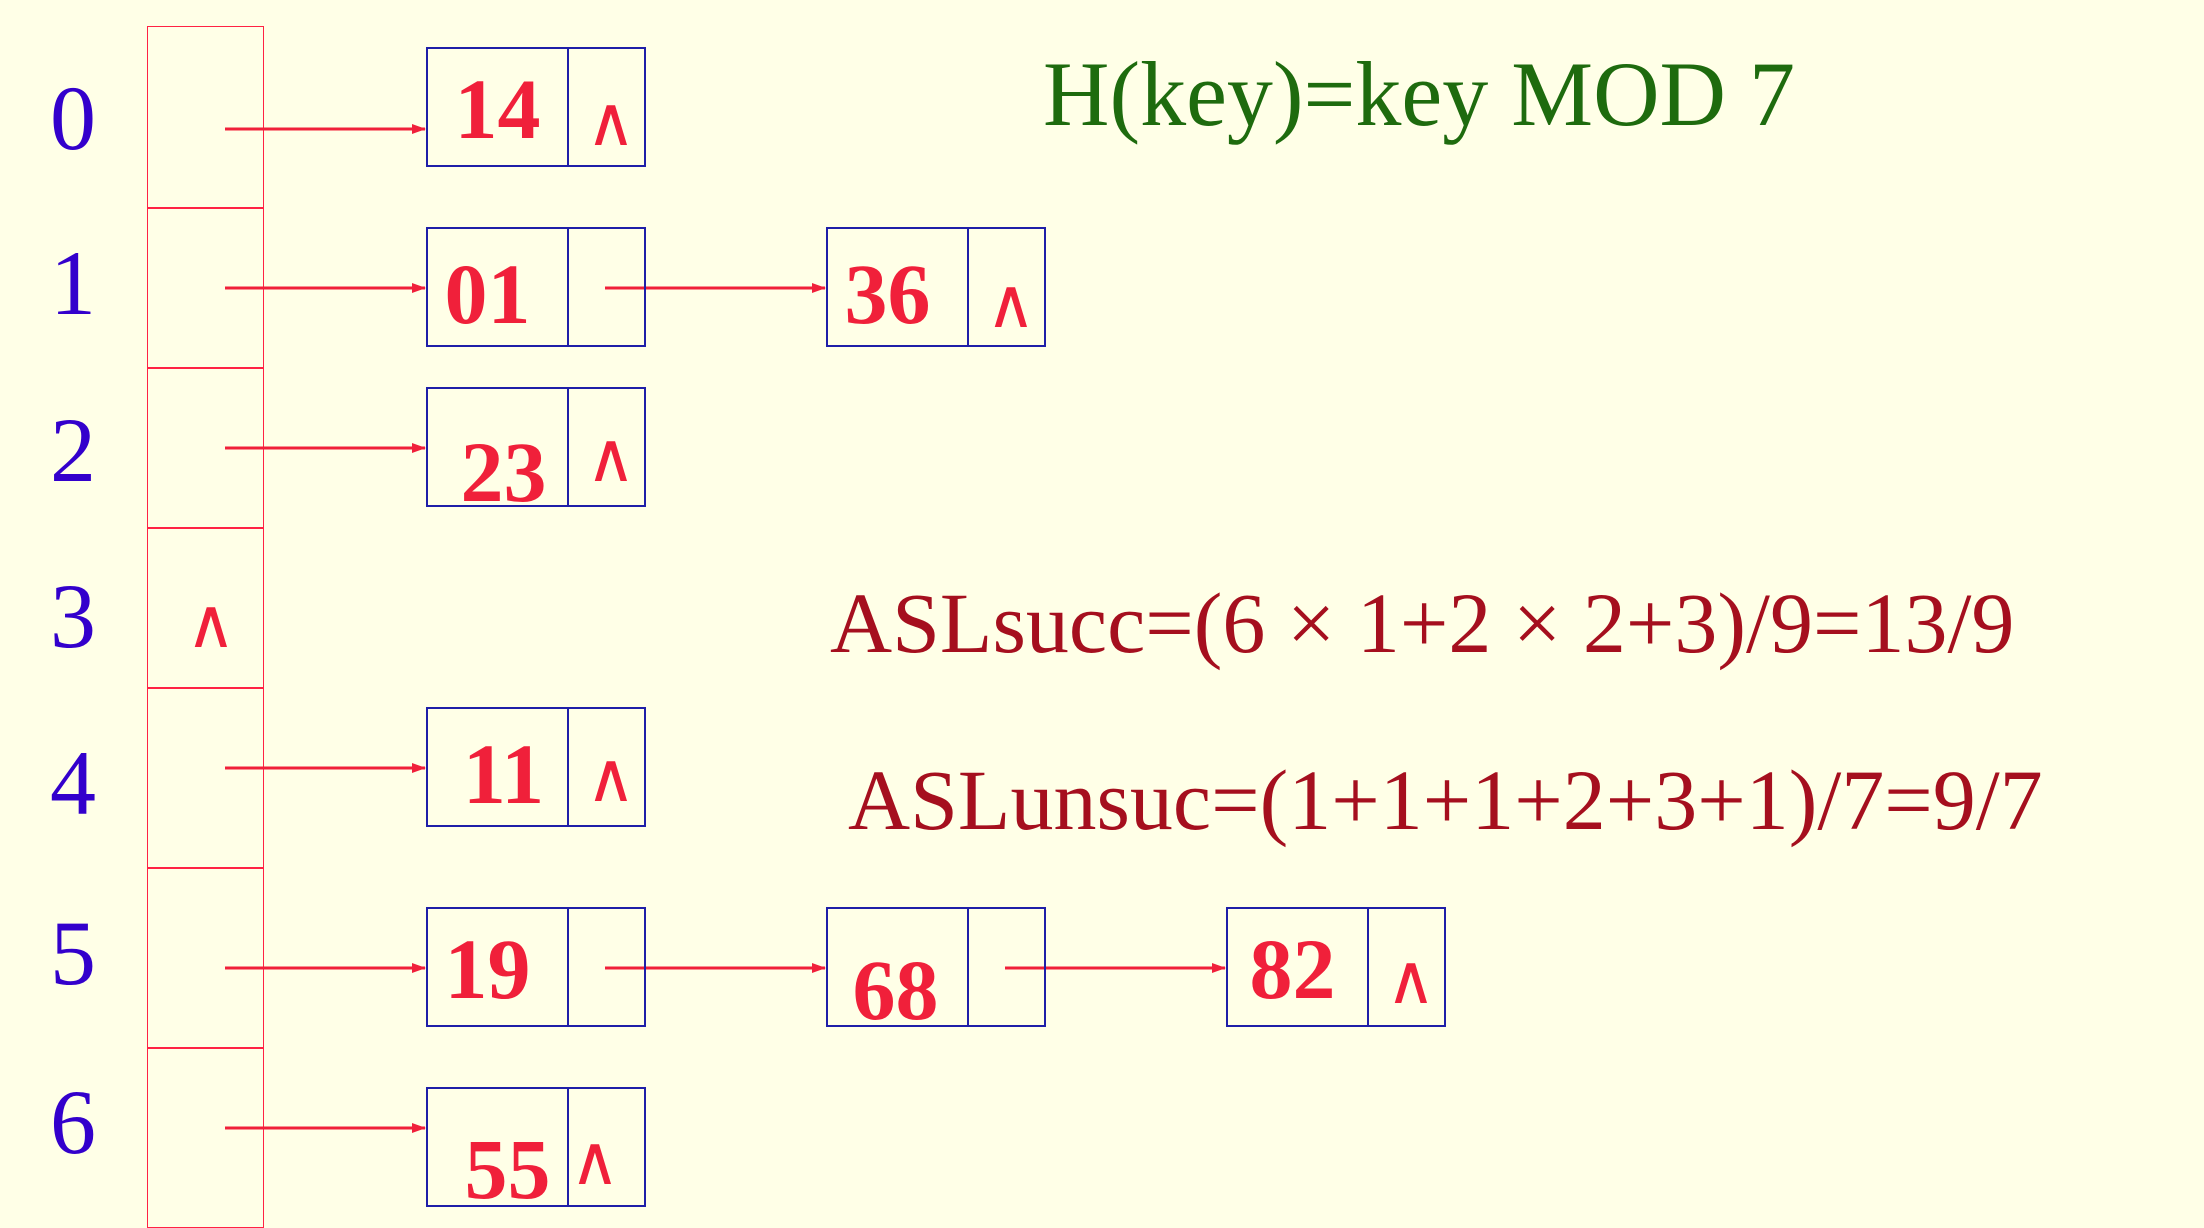 This screenshot has height=1228, width=2204. I want to click on node-value: 68, so click(895, 990).